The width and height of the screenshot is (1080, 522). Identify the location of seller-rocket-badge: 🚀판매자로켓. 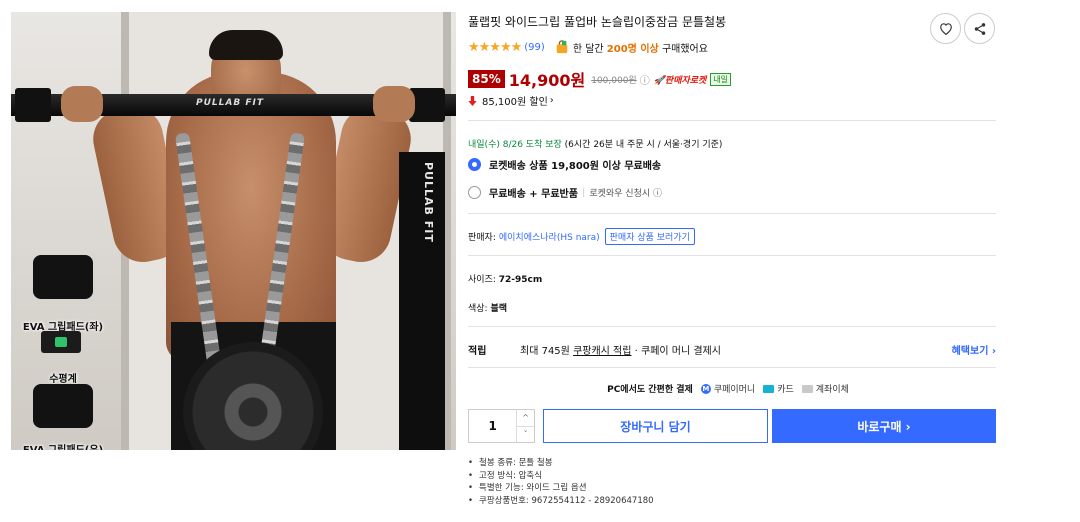
(680, 80).